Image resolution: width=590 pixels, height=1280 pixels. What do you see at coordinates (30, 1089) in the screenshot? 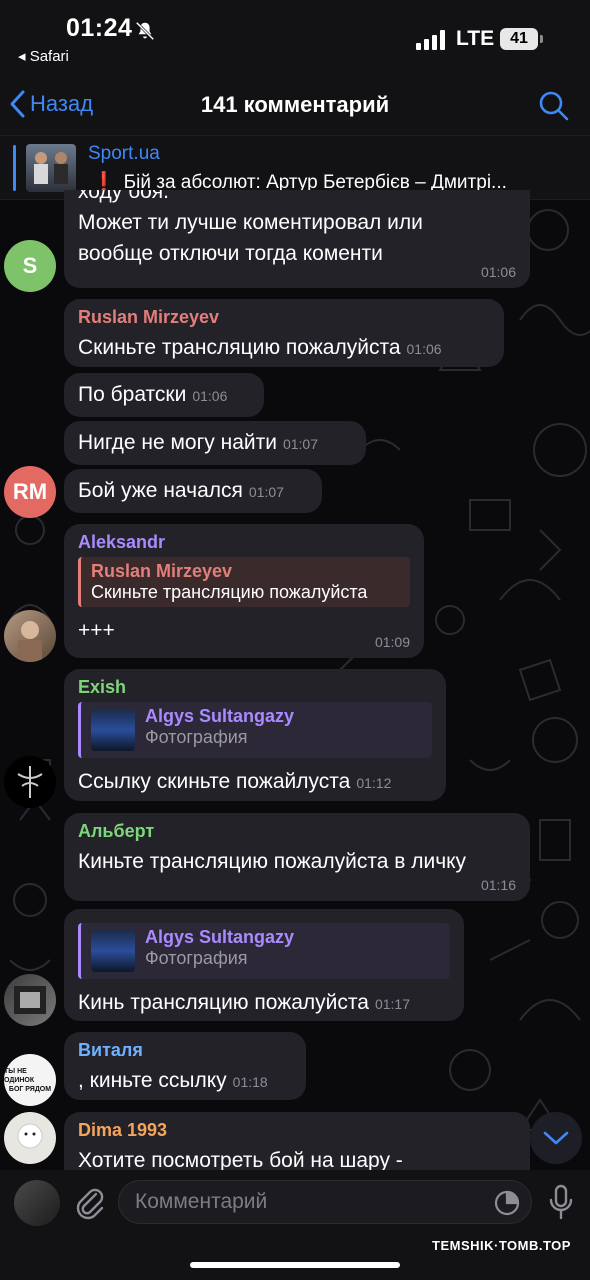
I see `avatar-caption: БОГ РЯДОМ` at bounding box center [30, 1089].